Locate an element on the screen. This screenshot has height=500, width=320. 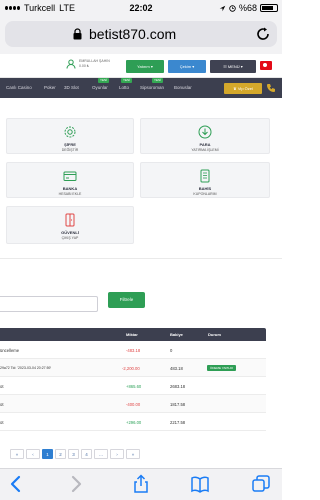
phone-icon is located at coordinates (271, 88).